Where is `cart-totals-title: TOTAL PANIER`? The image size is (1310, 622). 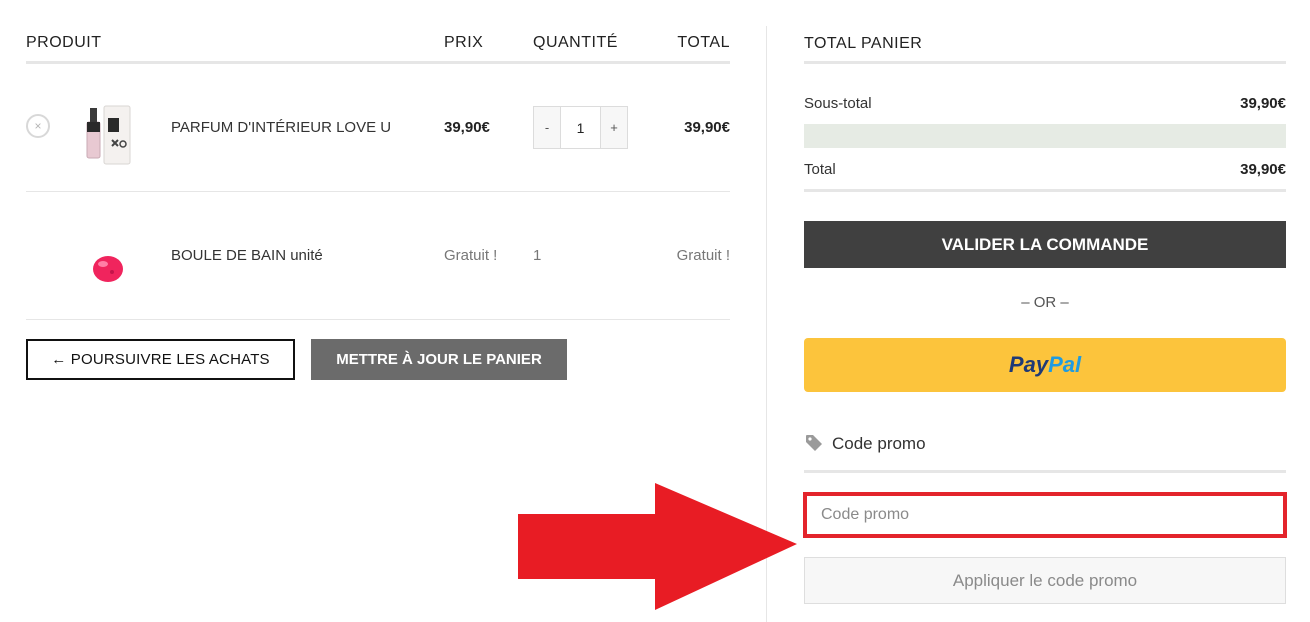 cart-totals-title: TOTAL PANIER is located at coordinates (863, 43).